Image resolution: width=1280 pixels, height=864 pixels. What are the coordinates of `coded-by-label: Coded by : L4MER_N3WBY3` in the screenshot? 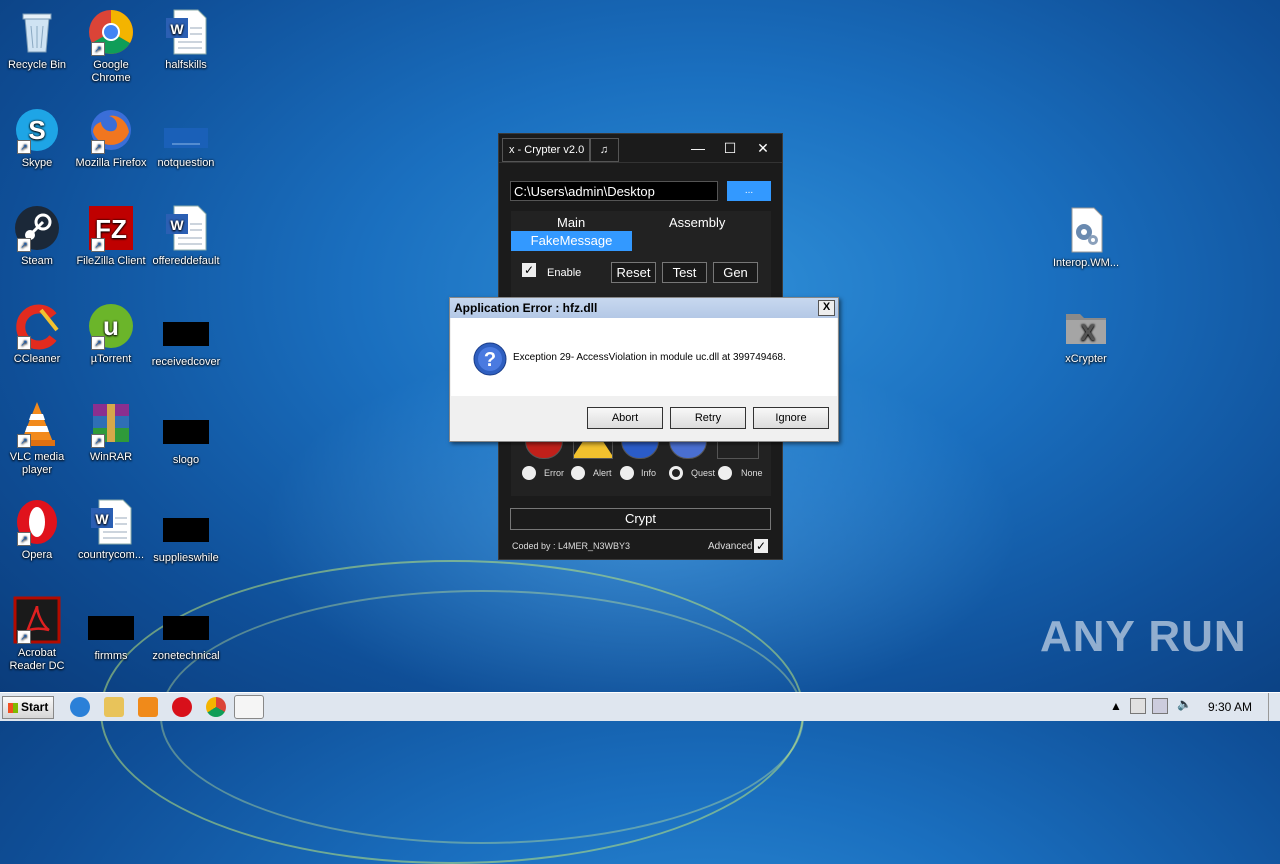 It's located at (571, 546).